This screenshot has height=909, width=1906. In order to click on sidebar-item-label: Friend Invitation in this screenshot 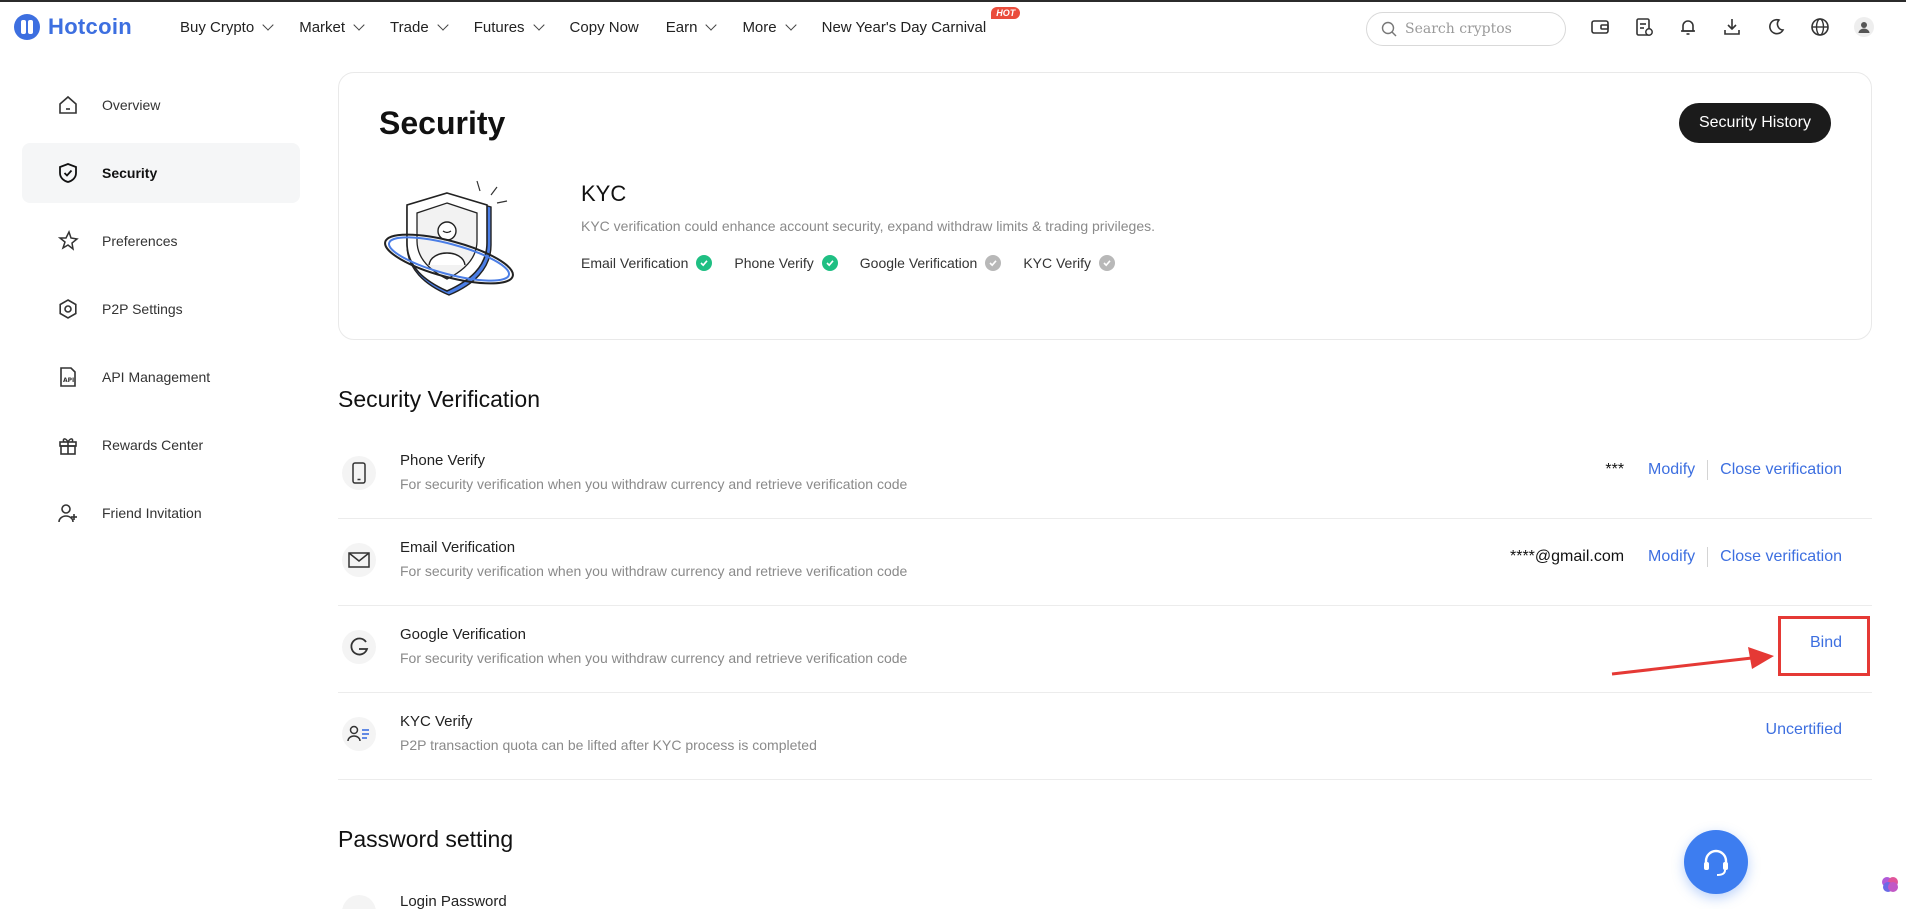, I will do `click(152, 513)`.